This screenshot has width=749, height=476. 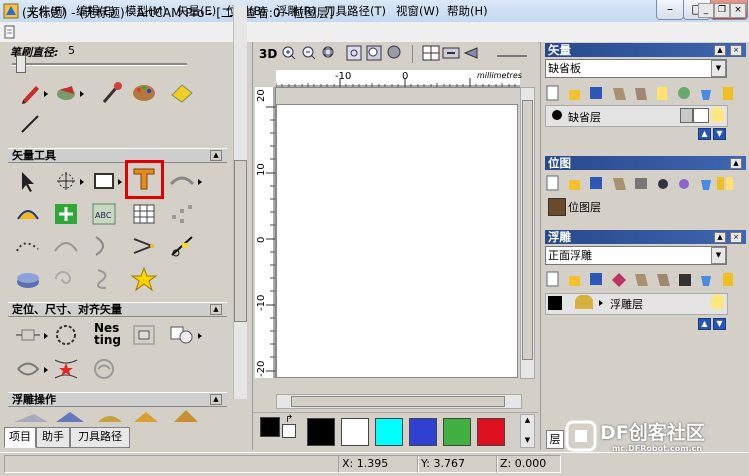 I want to click on canvas-hscroll-thumb, so click(x=398, y=401).